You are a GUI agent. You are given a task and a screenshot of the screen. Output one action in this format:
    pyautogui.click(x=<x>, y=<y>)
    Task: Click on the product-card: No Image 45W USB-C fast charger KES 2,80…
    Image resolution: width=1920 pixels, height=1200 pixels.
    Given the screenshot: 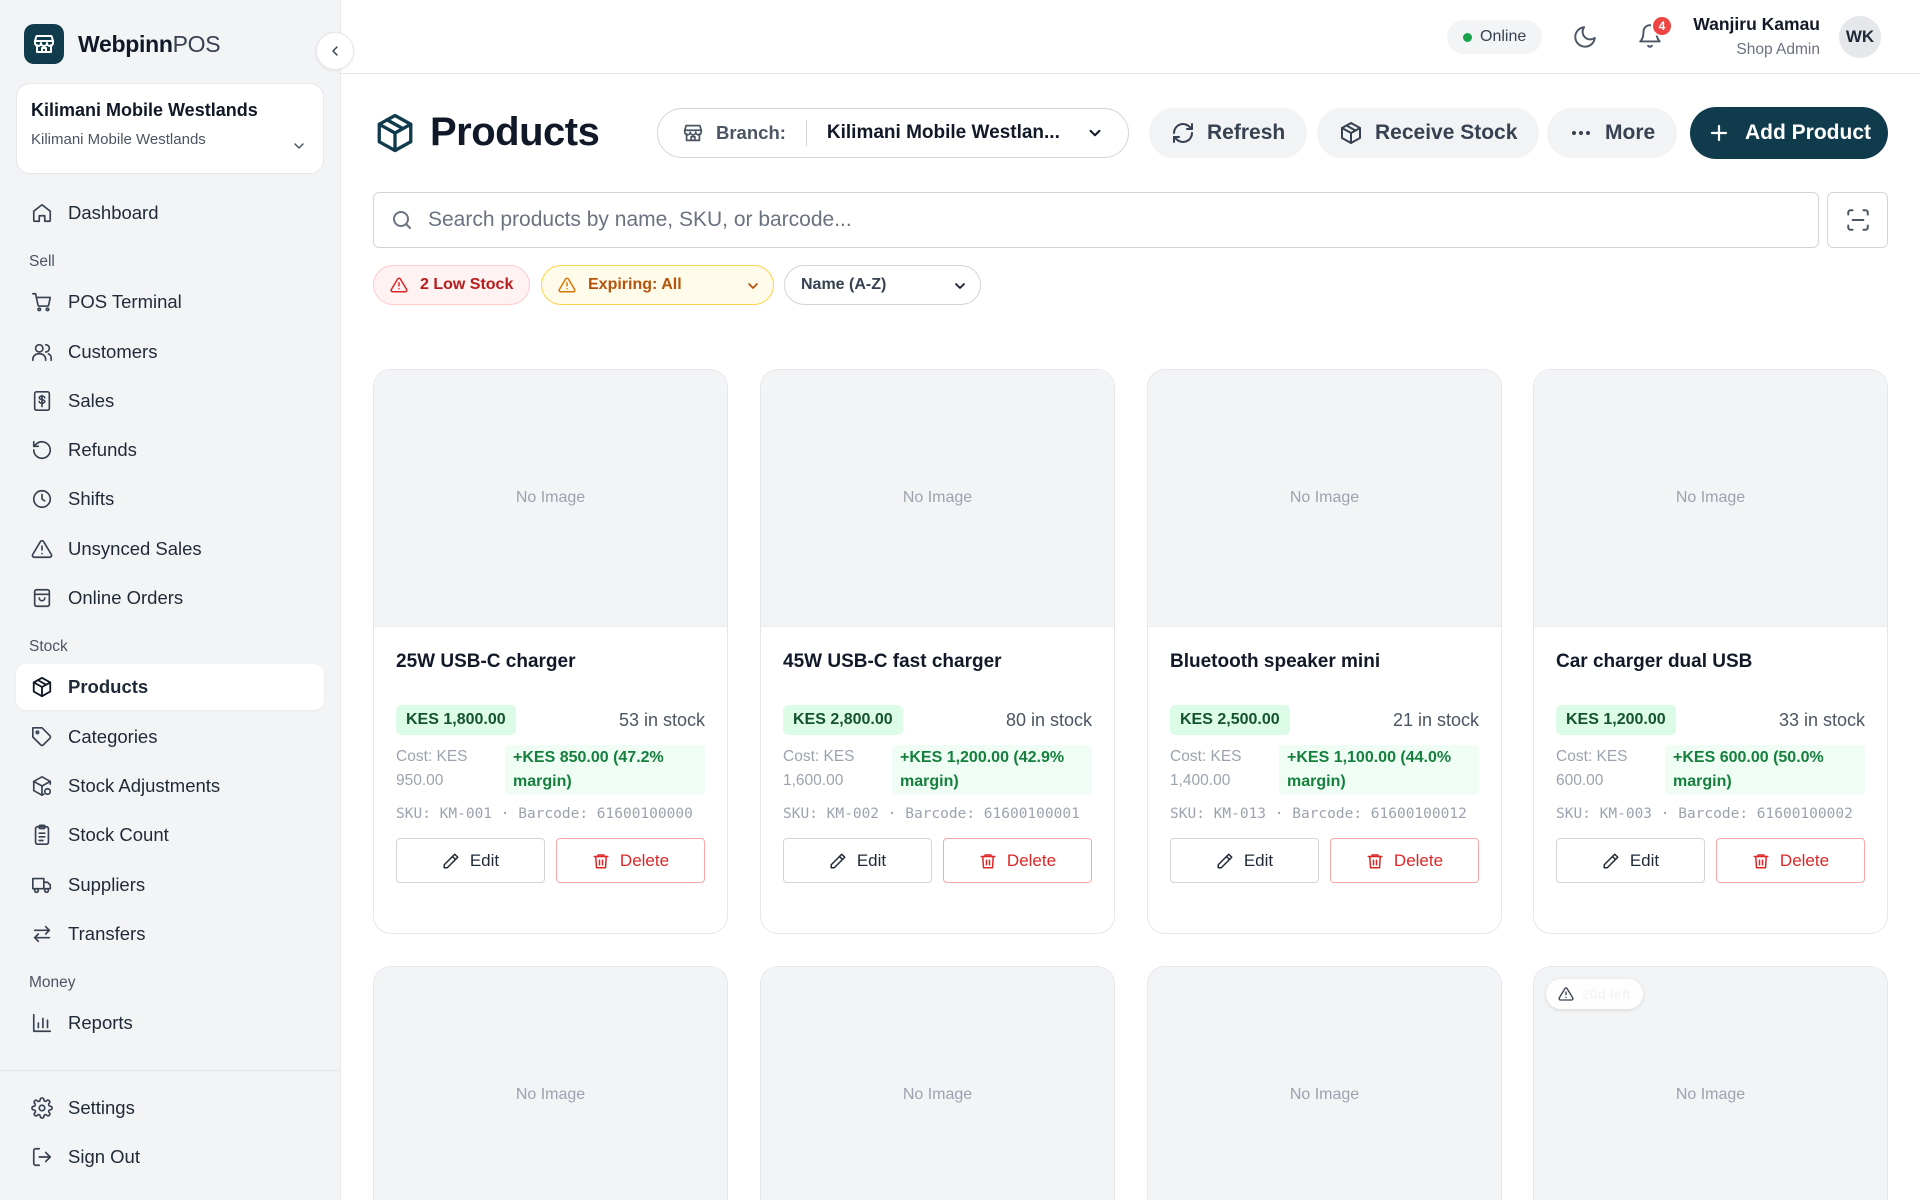 What is the action you would take?
    pyautogui.click(x=937, y=651)
    